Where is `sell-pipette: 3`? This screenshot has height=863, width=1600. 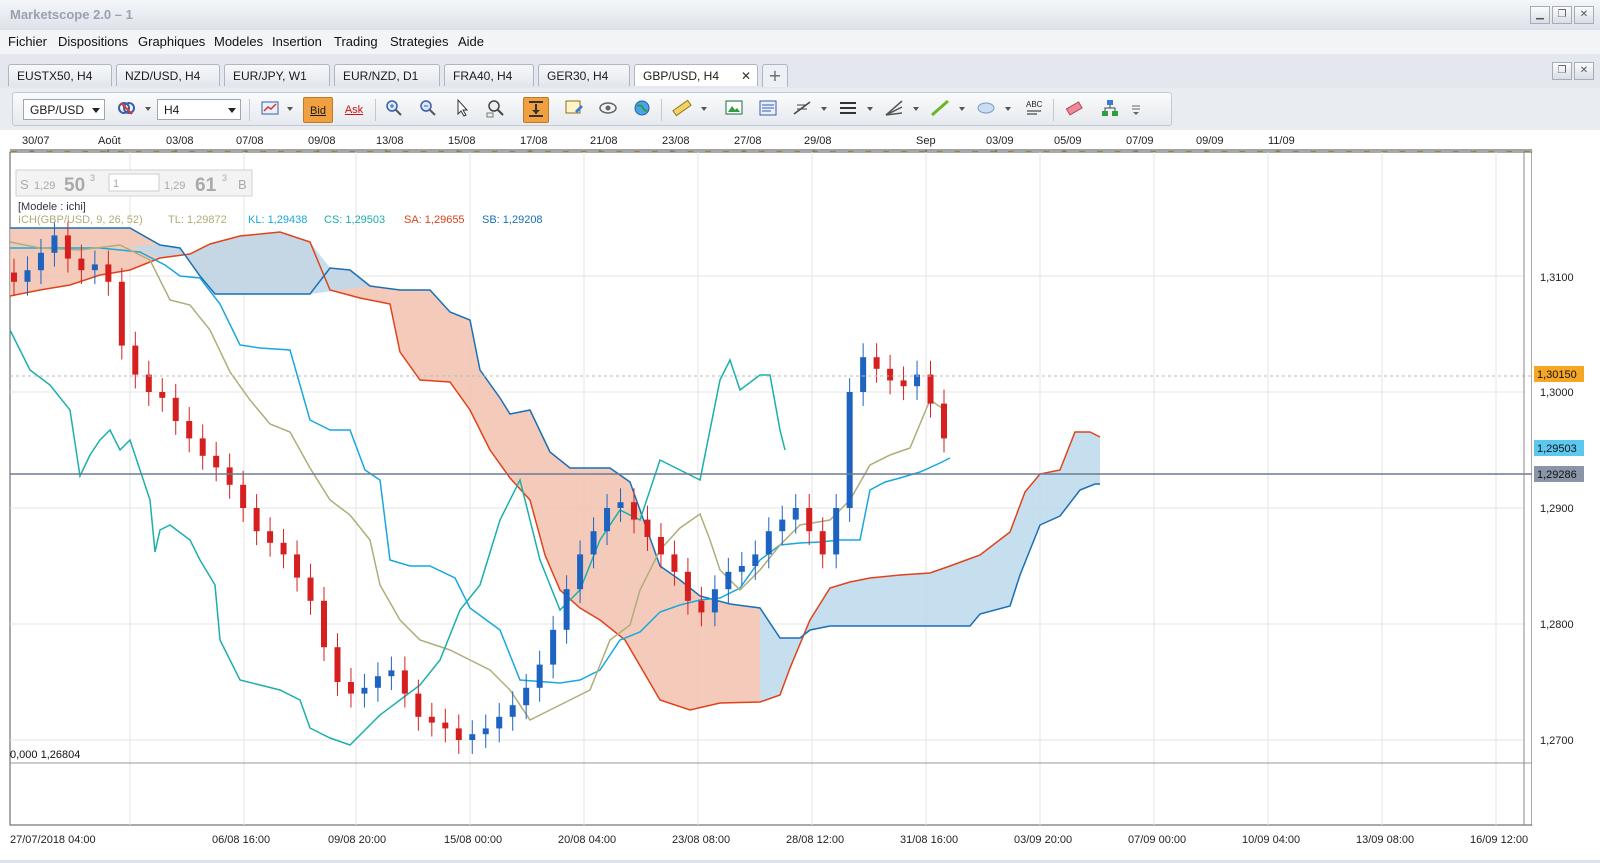
sell-pipette: 3 is located at coordinates (92, 178).